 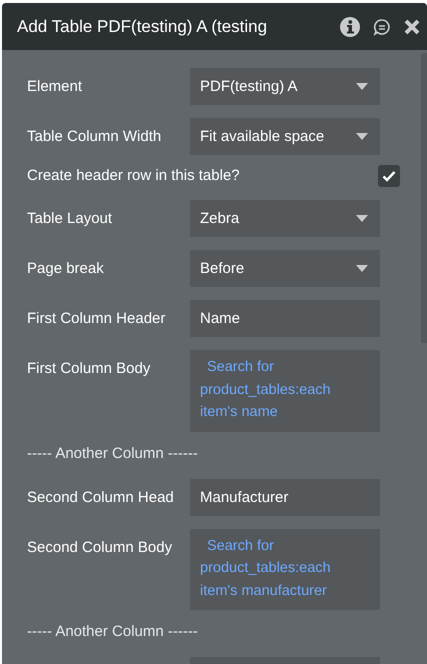 What do you see at coordinates (285, 497) in the screenshot?
I see `input-field: Manufacturer` at bounding box center [285, 497].